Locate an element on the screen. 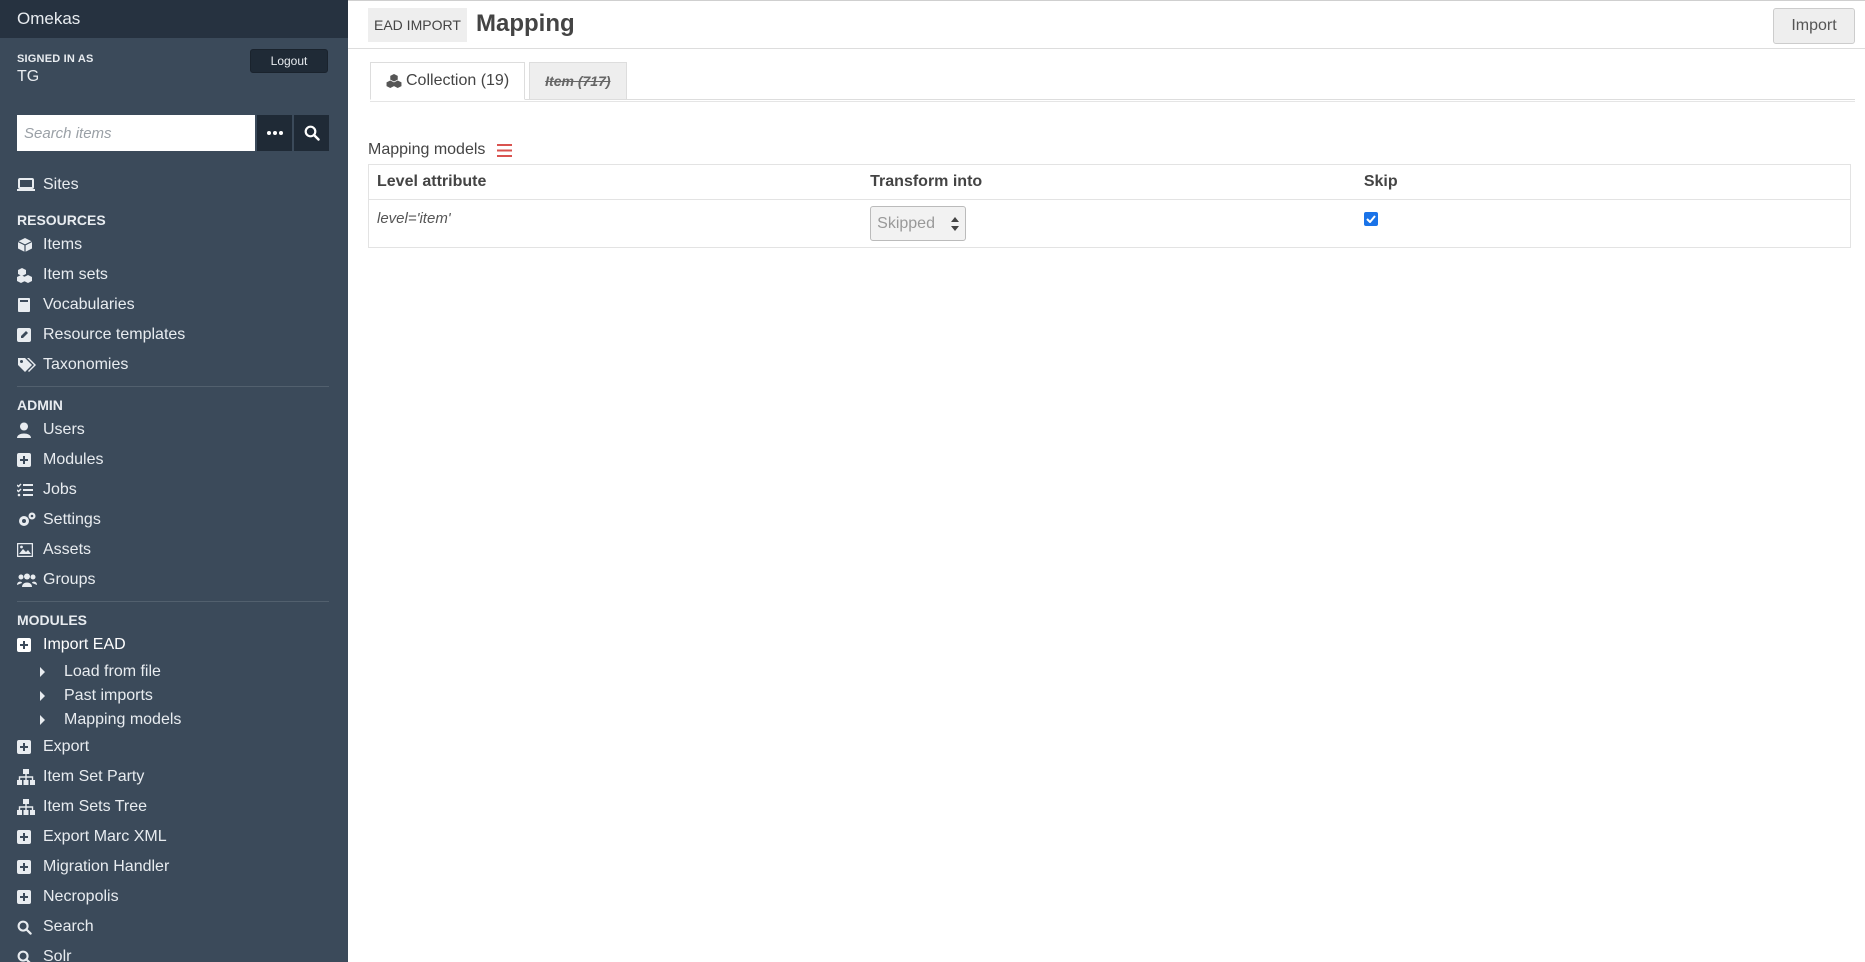 The width and height of the screenshot is (1865, 962). sidebar-subitem-load-from-file: Load from file is located at coordinates (174, 672).